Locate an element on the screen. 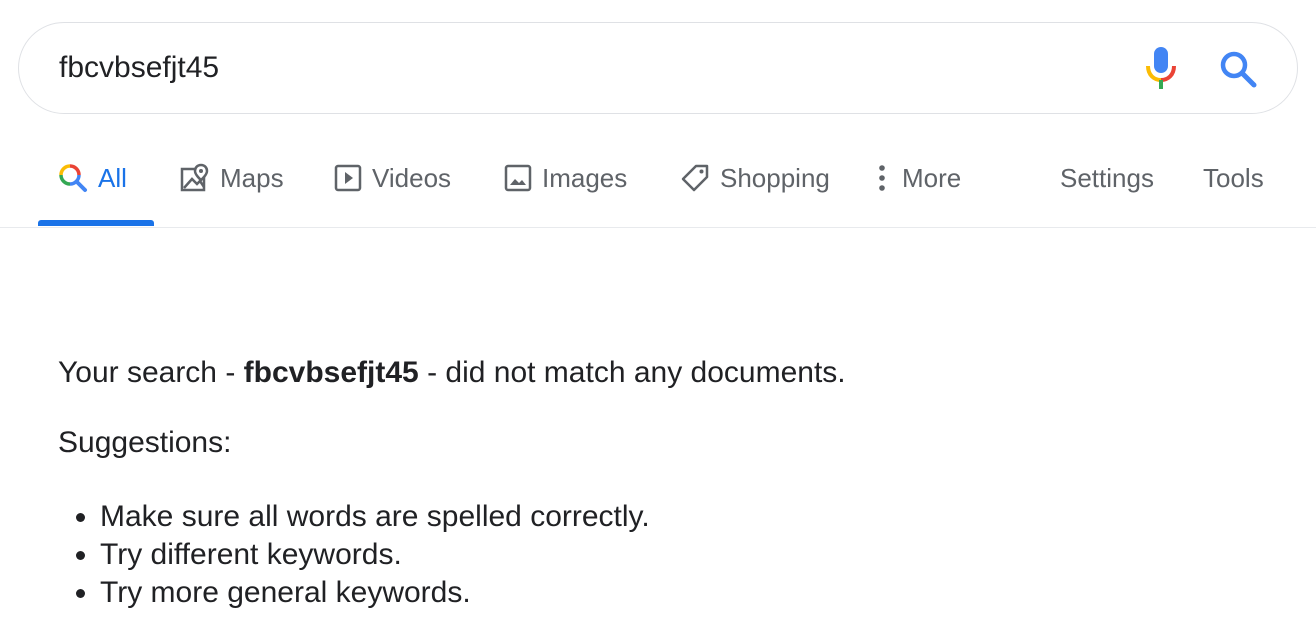  message-suffix: - did not match any documents. is located at coordinates (632, 372).